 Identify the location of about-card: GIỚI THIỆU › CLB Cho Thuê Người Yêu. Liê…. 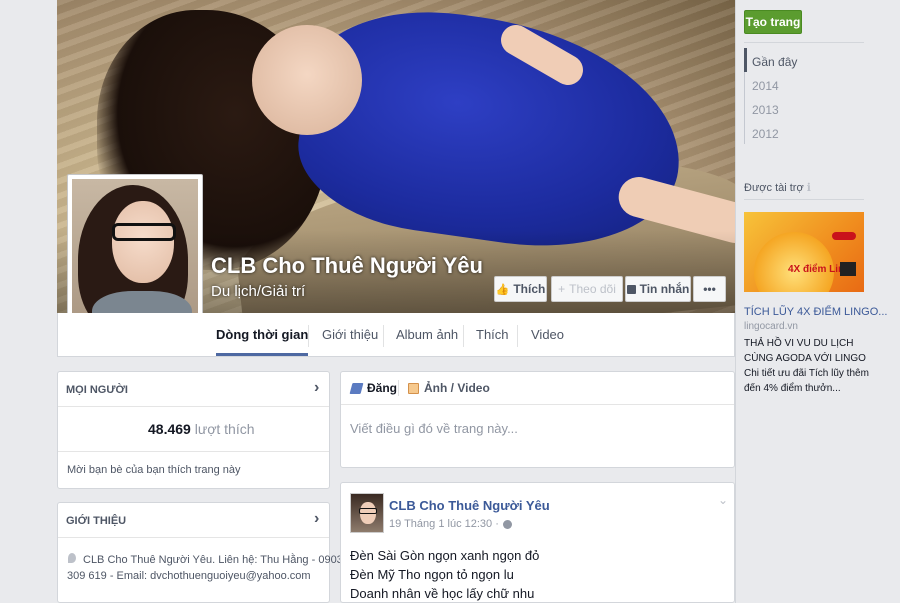
(200, 552).